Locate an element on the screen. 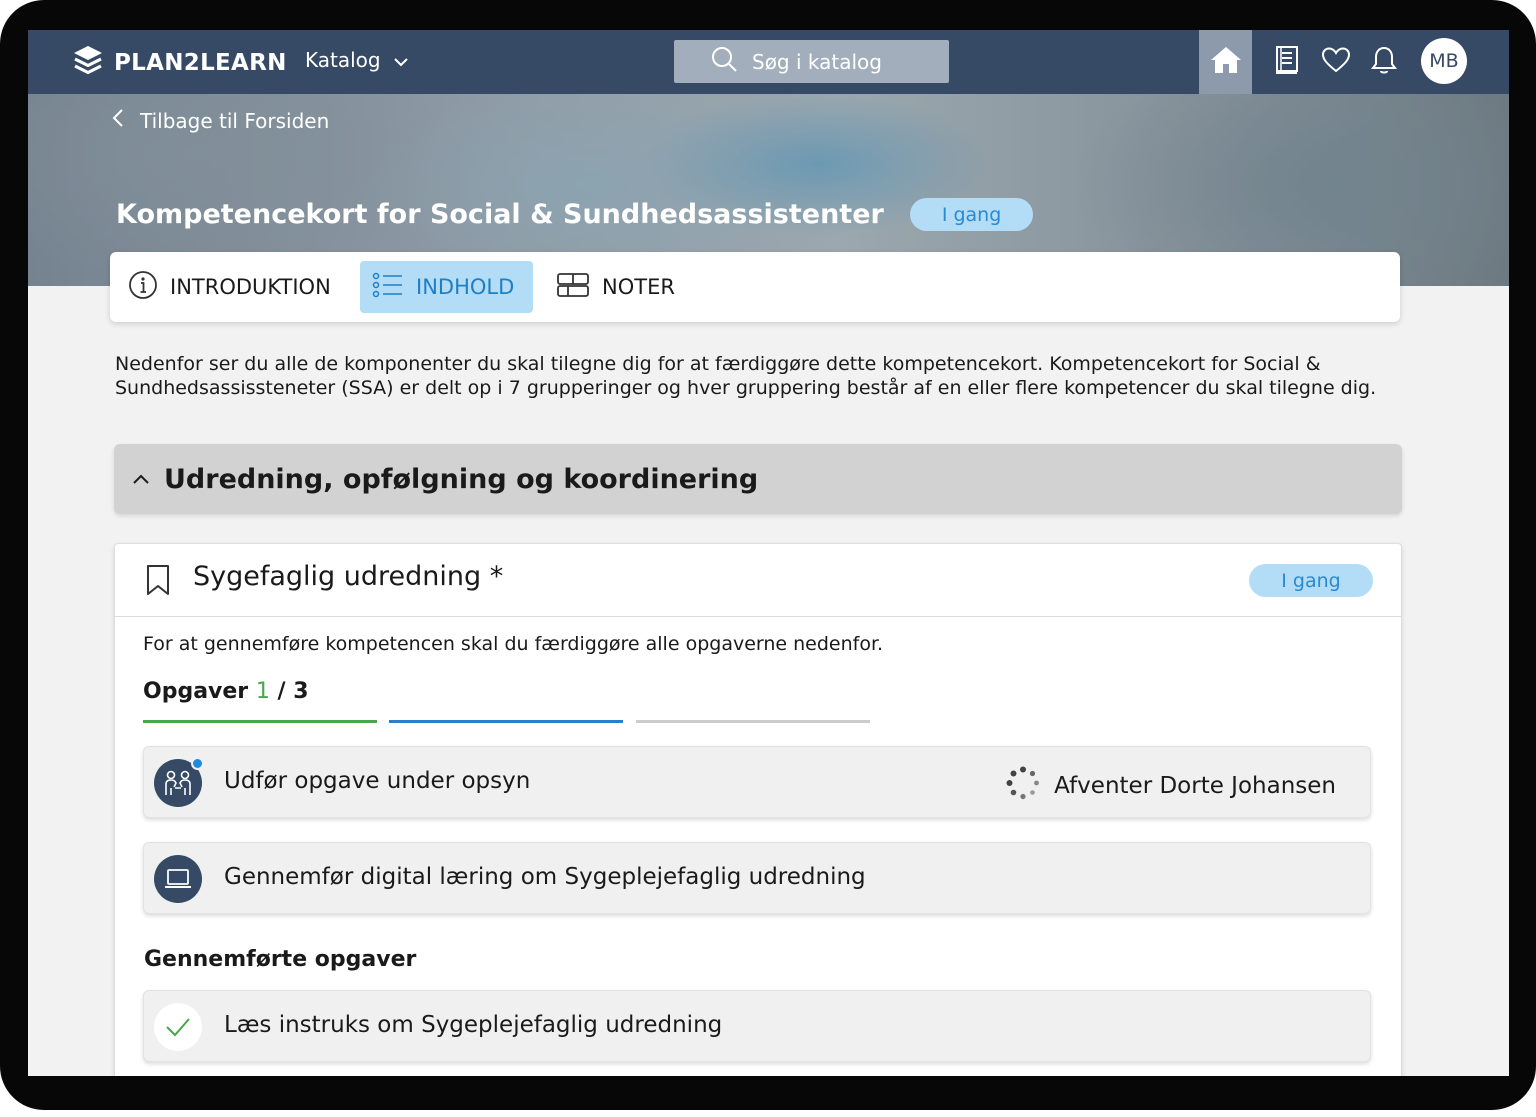 This screenshot has width=1536, height=1117. completed-tasks-heading: Gennemførte opgaver is located at coordinates (280, 959).